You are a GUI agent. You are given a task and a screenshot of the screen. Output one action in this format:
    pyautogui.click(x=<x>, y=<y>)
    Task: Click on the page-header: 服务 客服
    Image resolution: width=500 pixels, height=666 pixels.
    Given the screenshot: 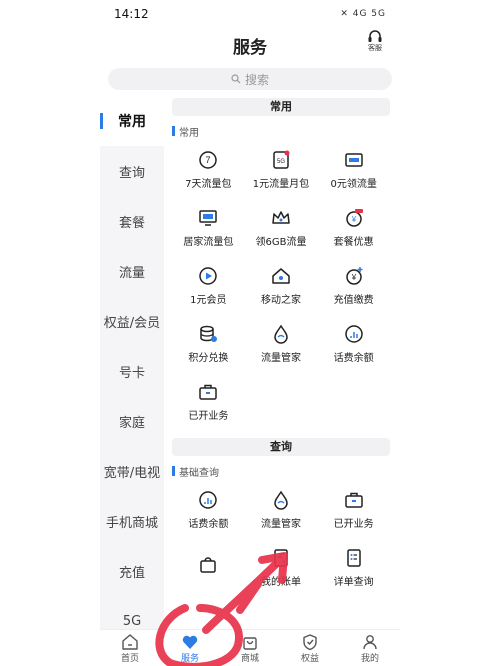 What is the action you would take?
    pyautogui.click(x=250, y=45)
    